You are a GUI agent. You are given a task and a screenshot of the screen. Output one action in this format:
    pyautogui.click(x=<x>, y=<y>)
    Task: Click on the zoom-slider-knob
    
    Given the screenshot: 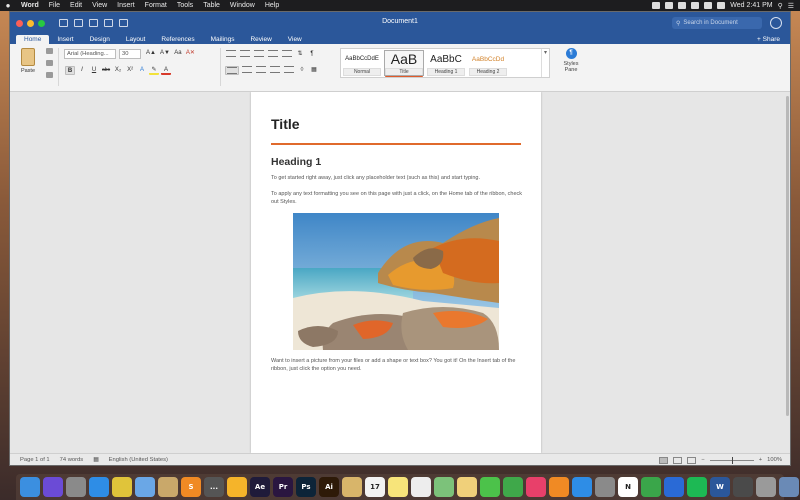 What is the action you would take?
    pyautogui.click(x=732, y=460)
    